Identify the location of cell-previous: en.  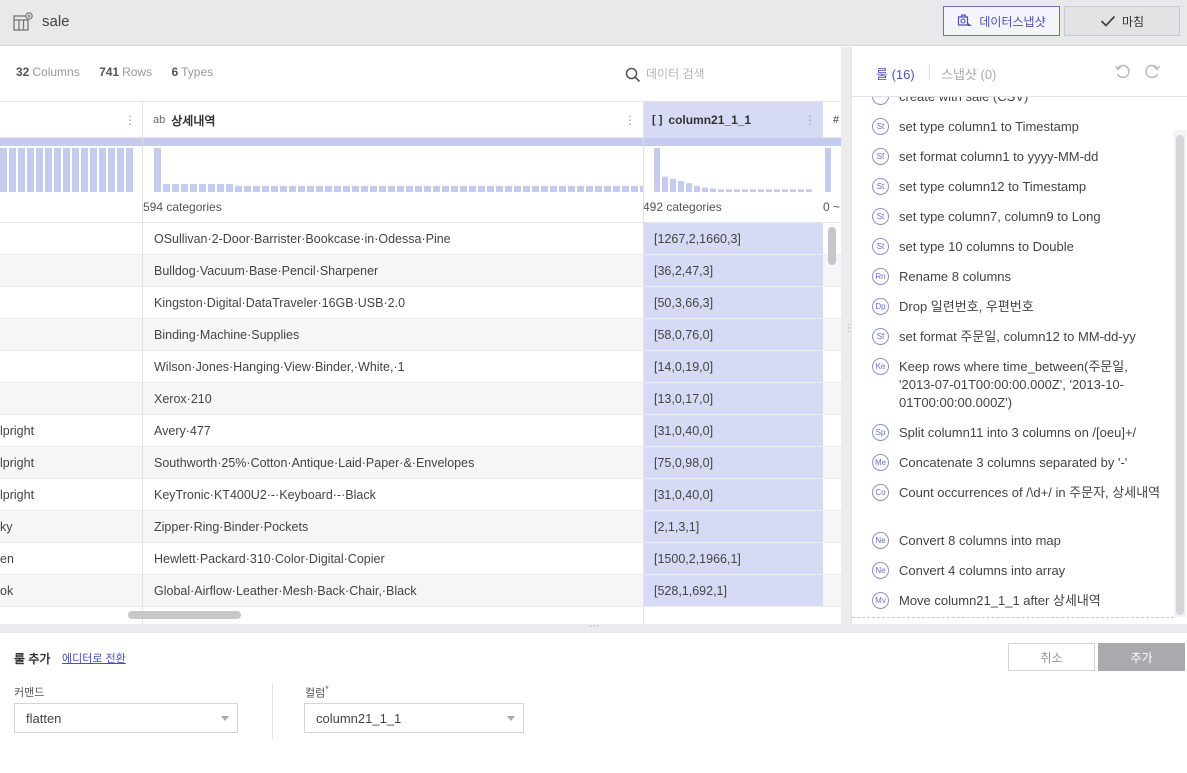
(7, 559).